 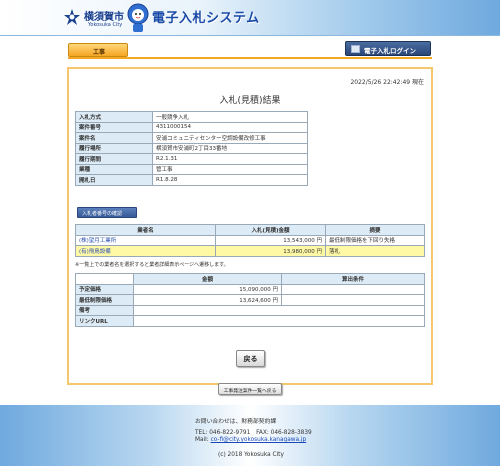 I want to click on city-name: 横須賀市, so click(x=104, y=17).